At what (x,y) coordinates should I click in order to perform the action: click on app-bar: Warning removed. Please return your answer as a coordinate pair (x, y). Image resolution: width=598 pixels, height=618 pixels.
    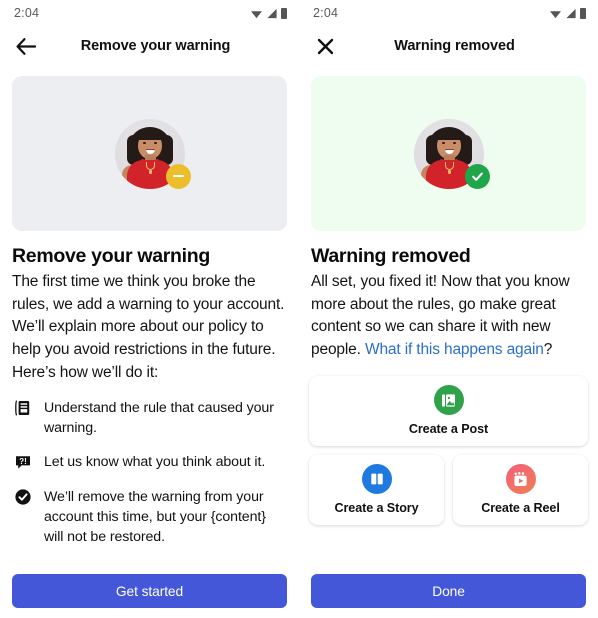
    Looking at the image, I should click on (448, 46).